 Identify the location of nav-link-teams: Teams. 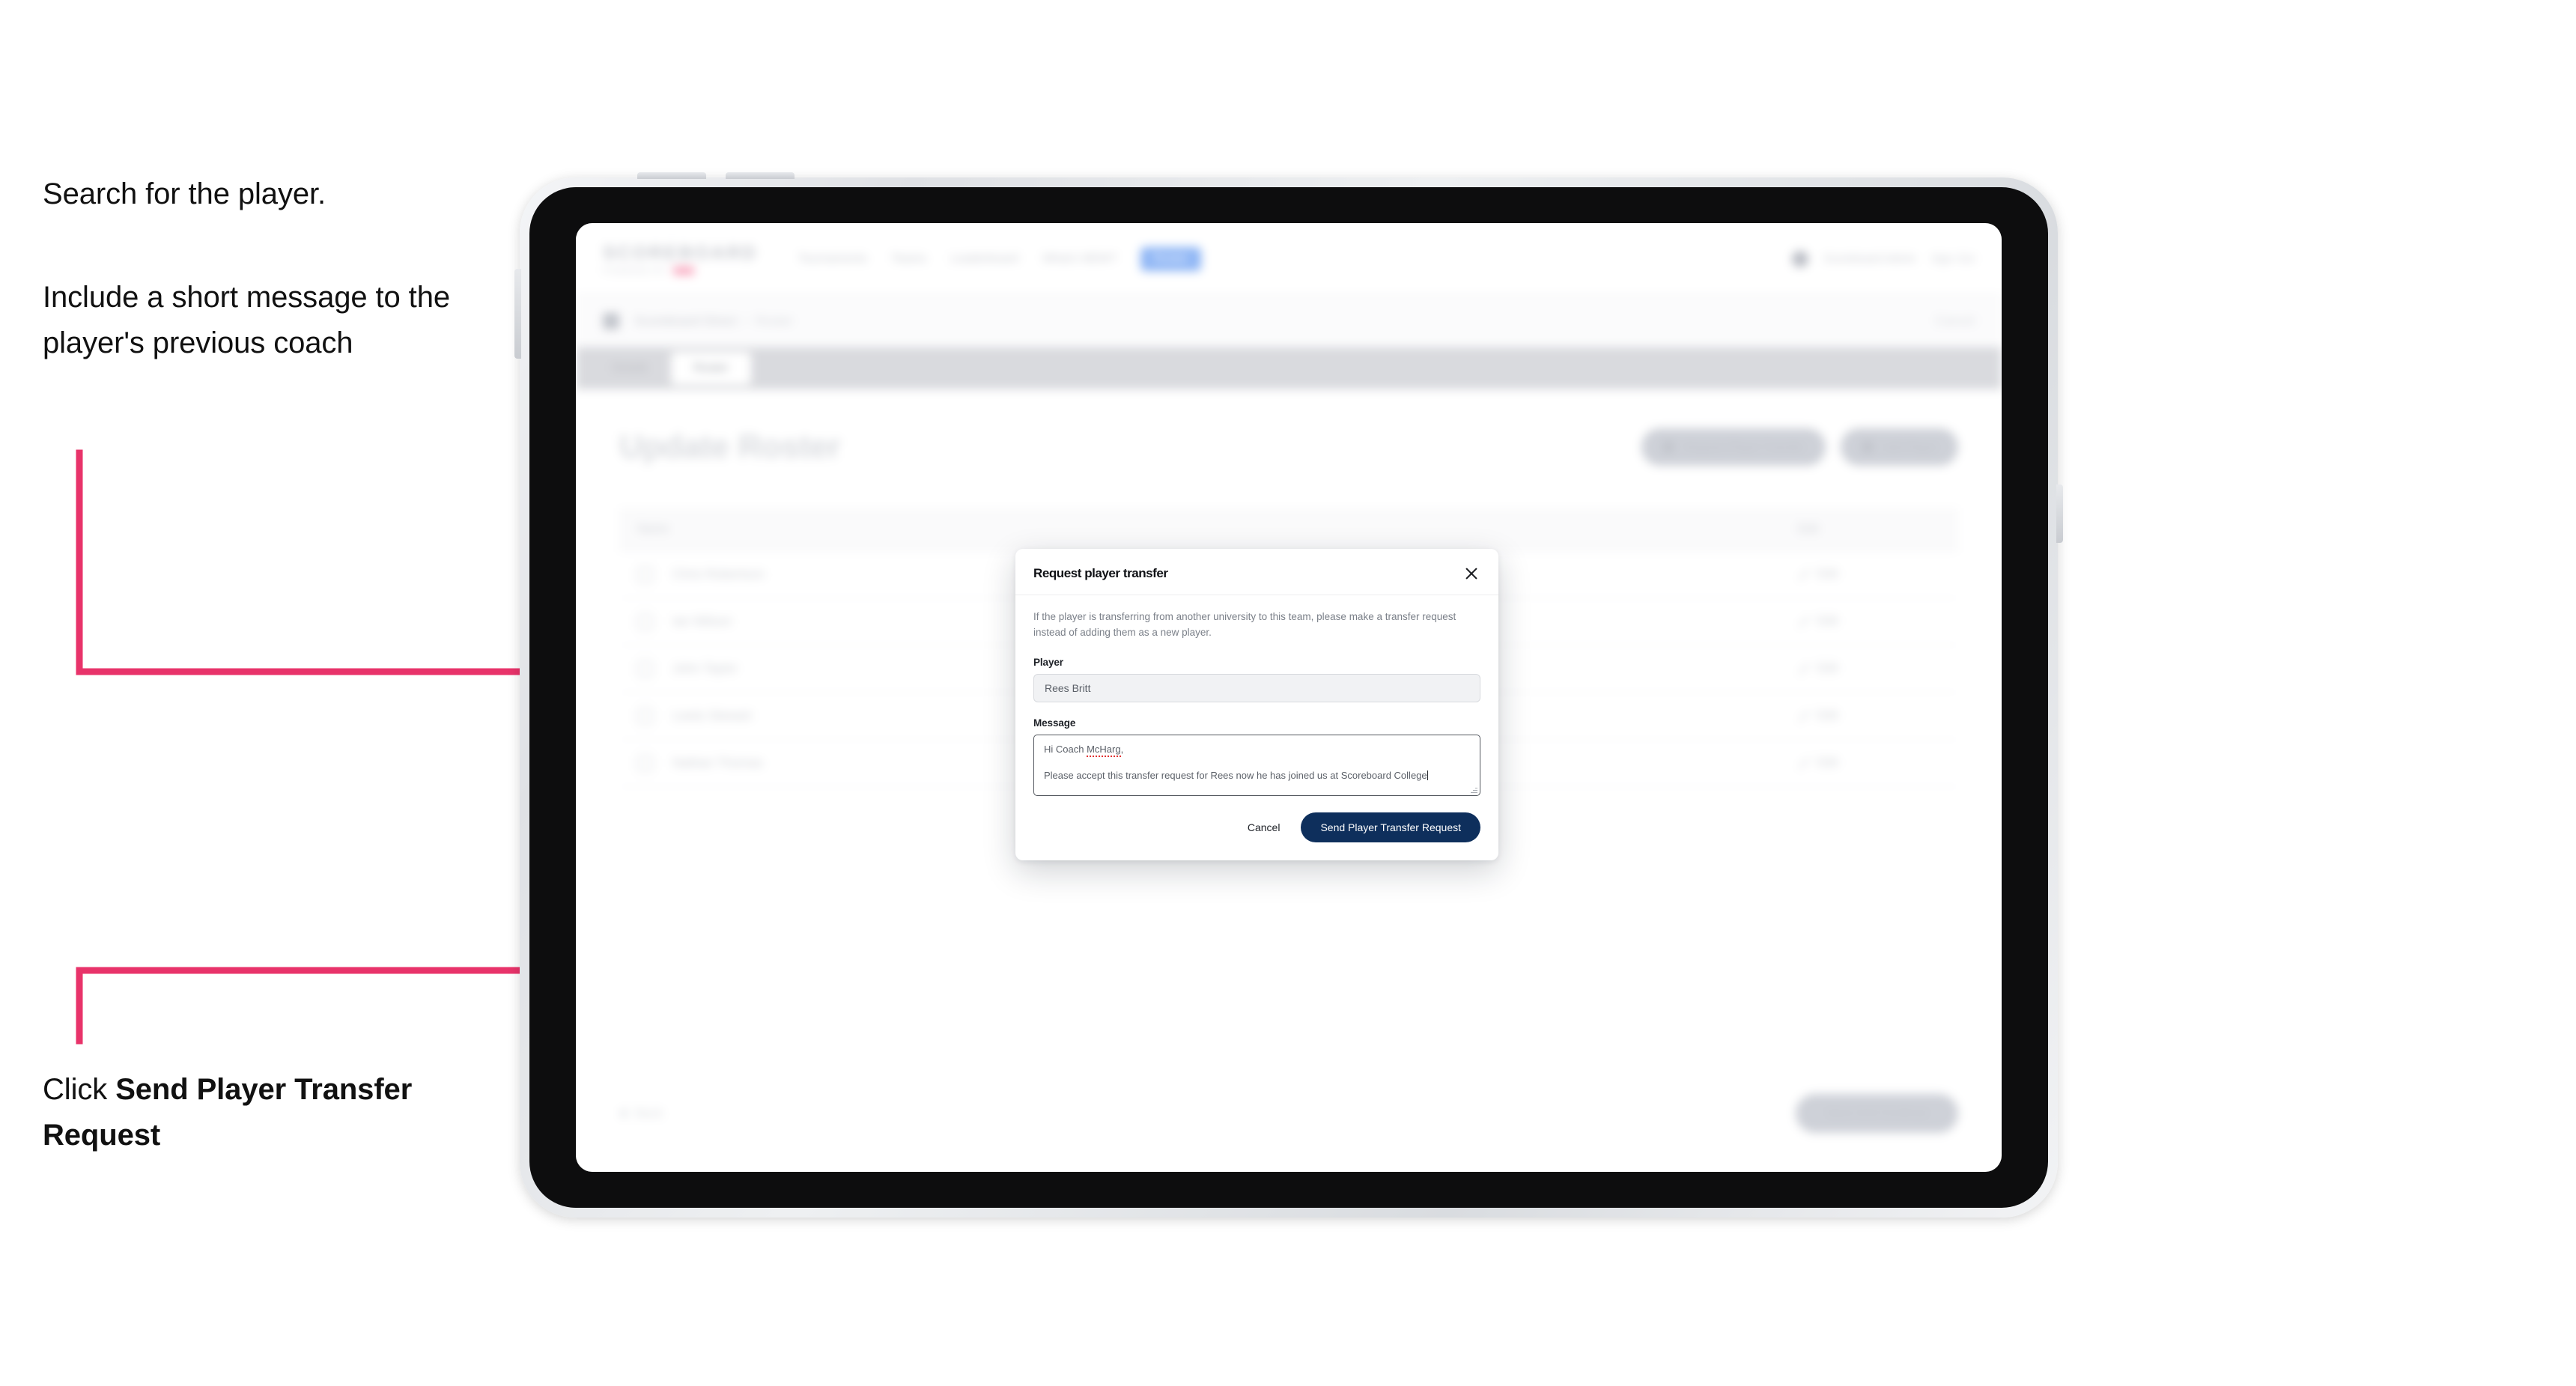
(908, 259).